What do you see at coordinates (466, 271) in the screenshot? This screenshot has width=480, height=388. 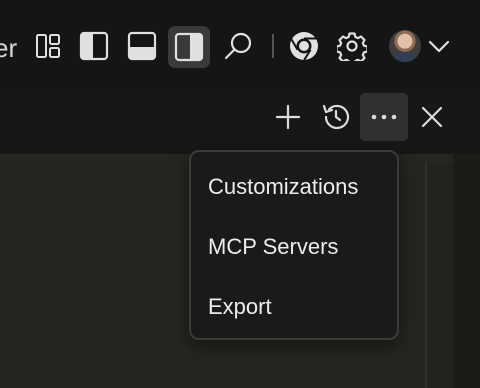 I see `editor-edge` at bounding box center [466, 271].